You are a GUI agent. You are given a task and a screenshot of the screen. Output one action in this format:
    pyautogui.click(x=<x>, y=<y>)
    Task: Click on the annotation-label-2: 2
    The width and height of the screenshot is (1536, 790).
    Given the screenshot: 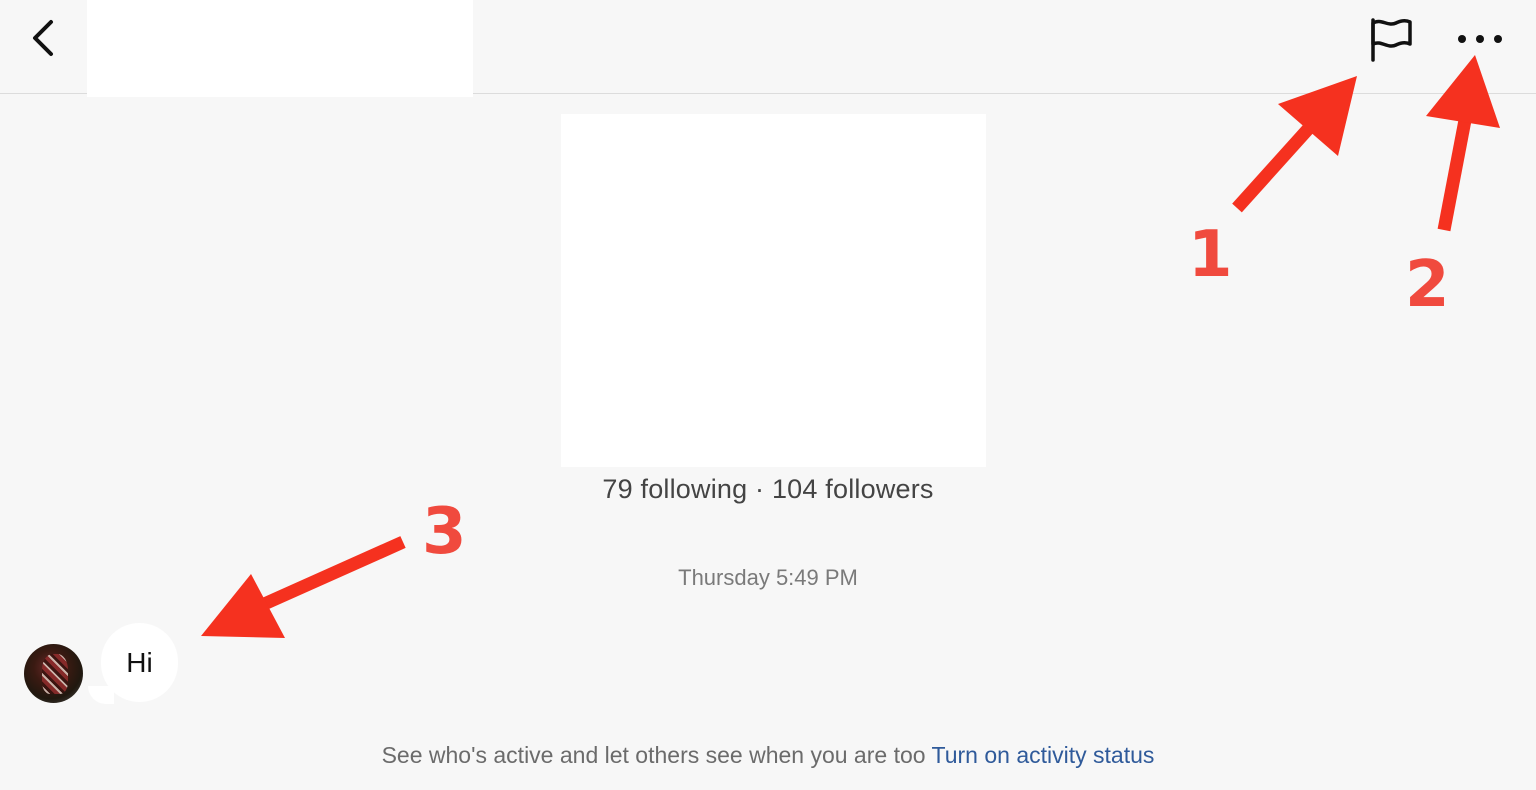 What is the action you would take?
    pyautogui.click(x=1427, y=285)
    